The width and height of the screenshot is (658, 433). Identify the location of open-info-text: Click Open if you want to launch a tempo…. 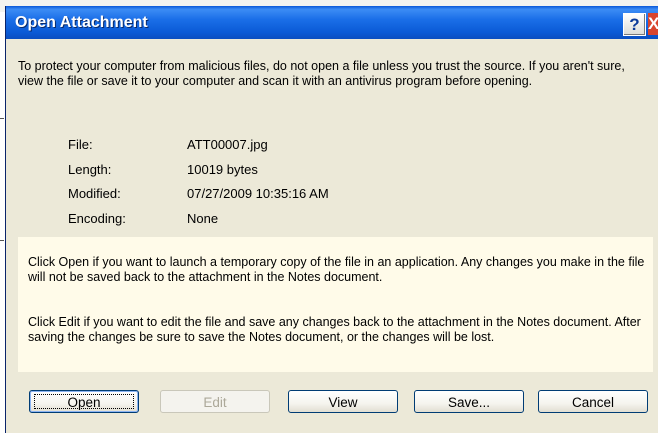
(336, 269).